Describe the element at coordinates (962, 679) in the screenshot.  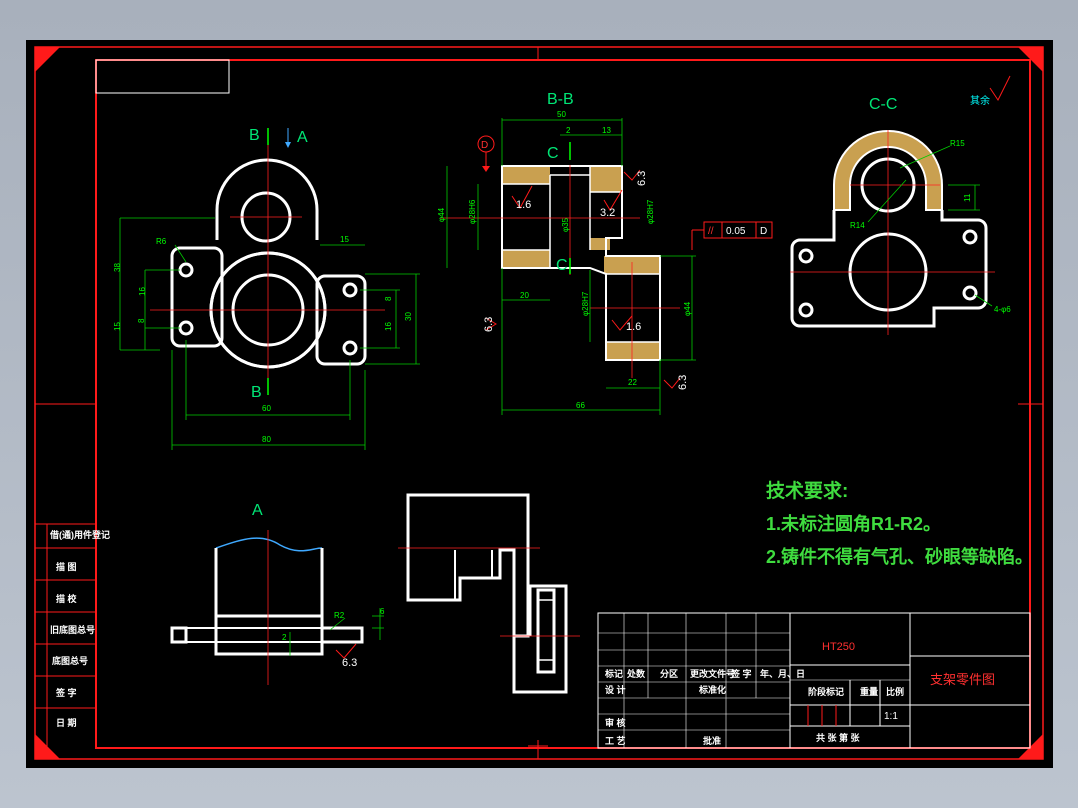
I see `tb-part-name: 支架零件图` at that location.